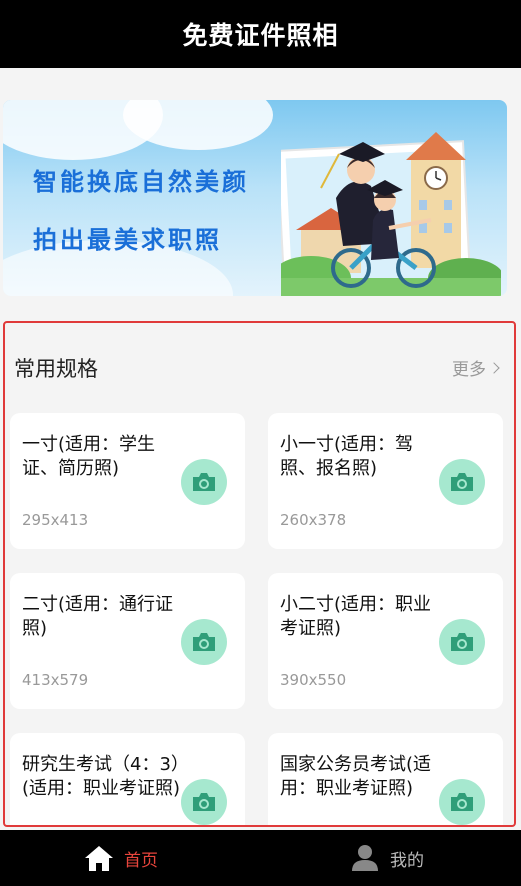 This screenshot has width=521, height=886. I want to click on spec-card-size: 260x378, so click(313, 520).